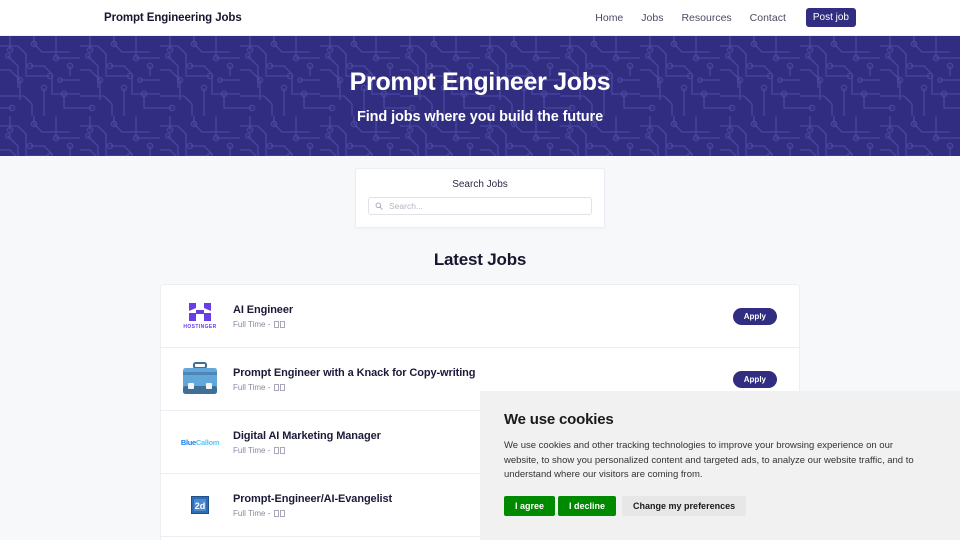 The image size is (960, 540). I want to click on search-input, so click(490, 206).